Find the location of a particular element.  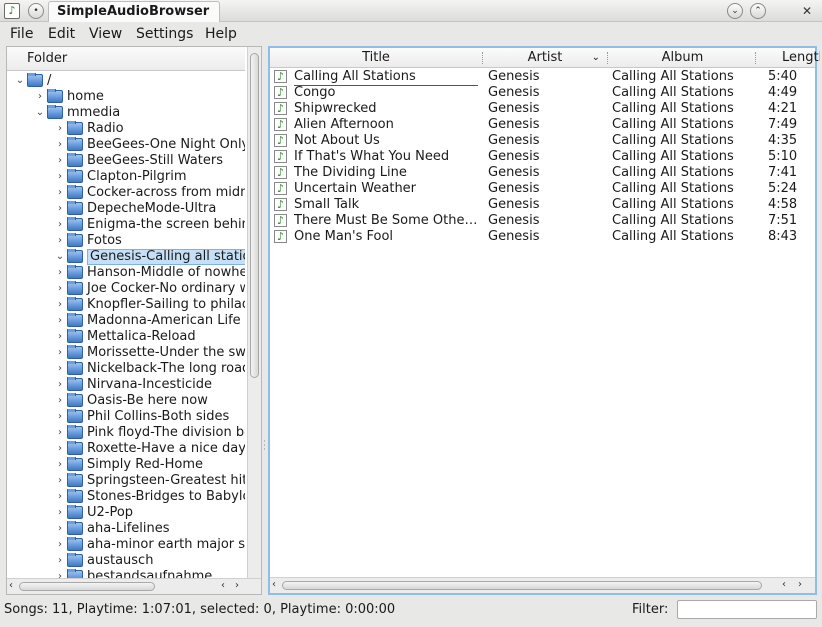

folder-tree-item: › Hanson-Middle of nowhere is located at coordinates (126, 273).